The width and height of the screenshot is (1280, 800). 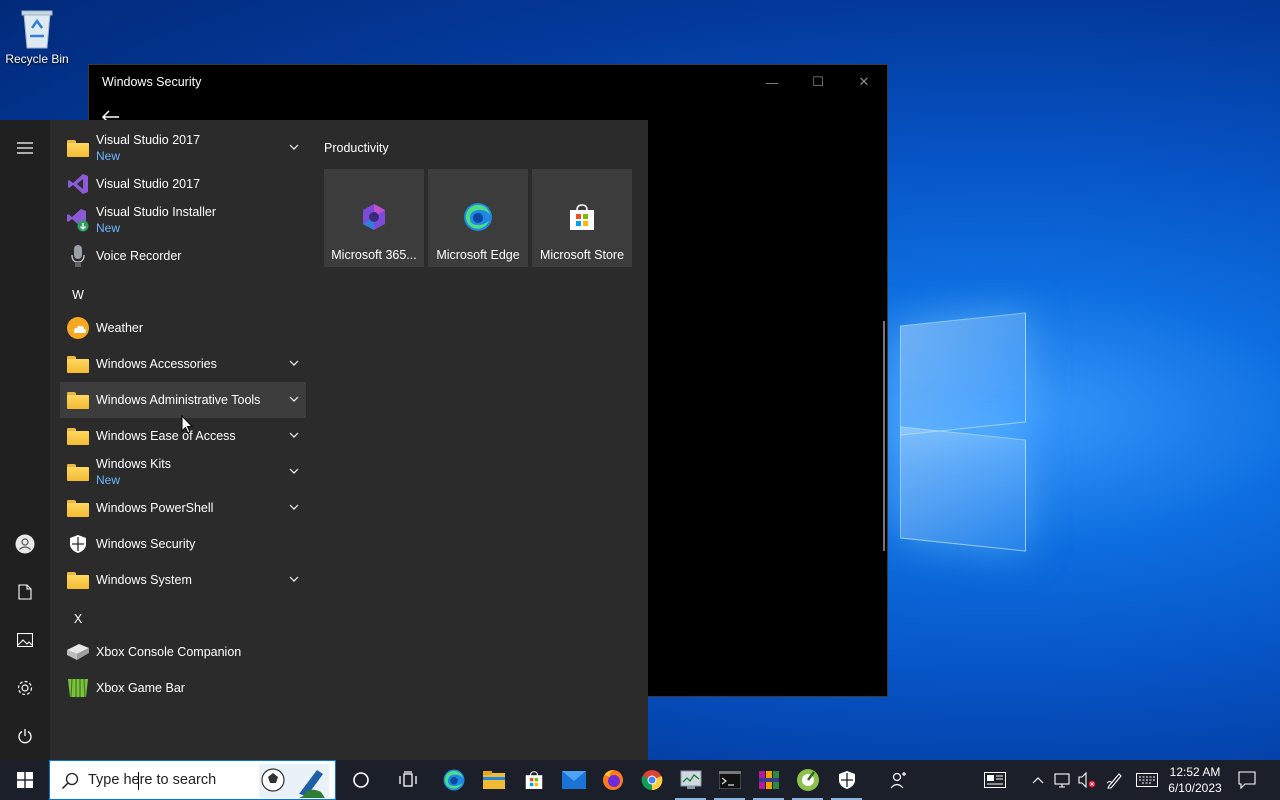 I want to click on visual-studio-icon, so click(x=78, y=184).